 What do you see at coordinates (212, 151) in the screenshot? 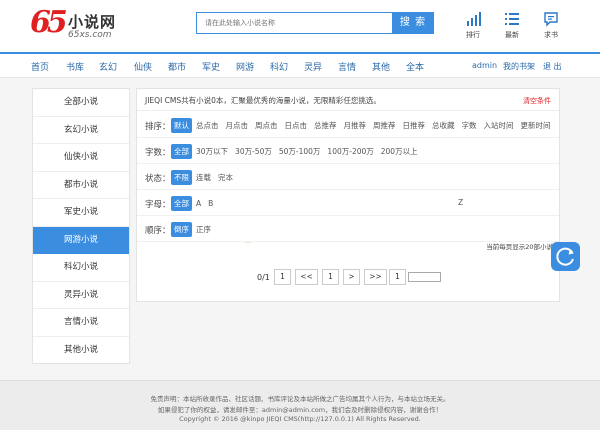
I see `words-option: 30万以下` at bounding box center [212, 151].